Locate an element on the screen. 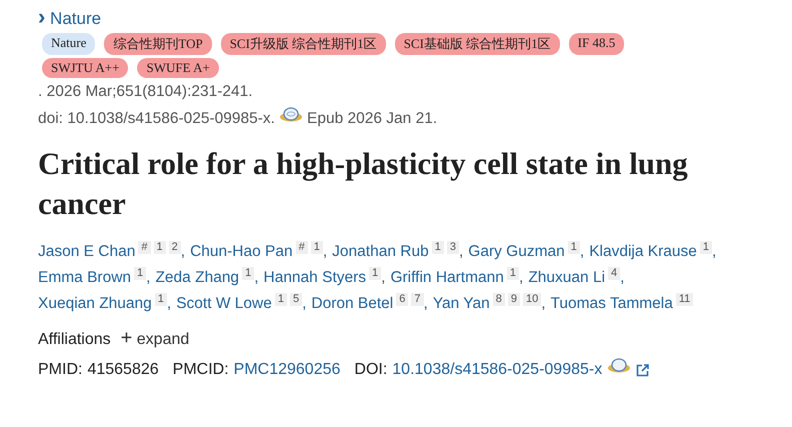 Image resolution: width=792 pixels, height=427 pixels. author-link: Scott W Lowe is located at coordinates (224, 303).